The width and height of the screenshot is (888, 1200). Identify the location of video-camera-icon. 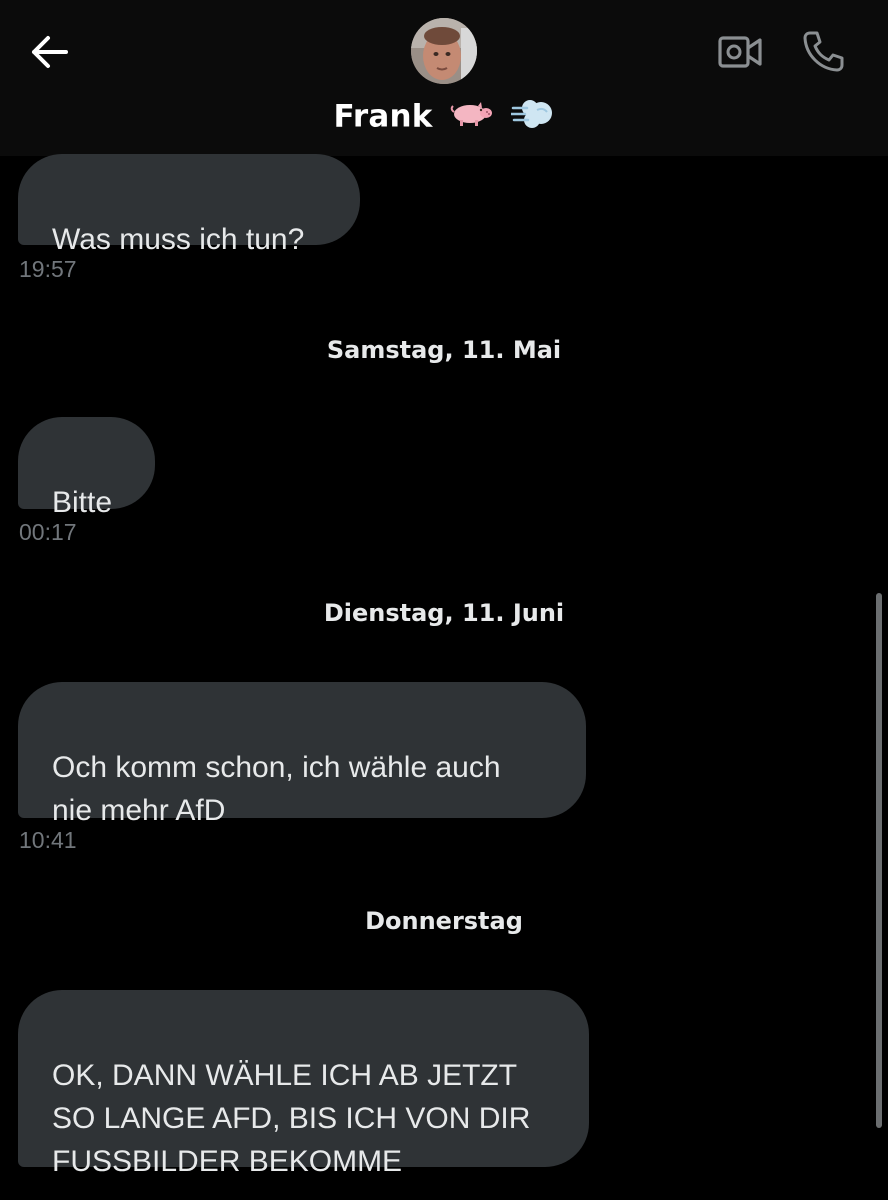
(740, 52).